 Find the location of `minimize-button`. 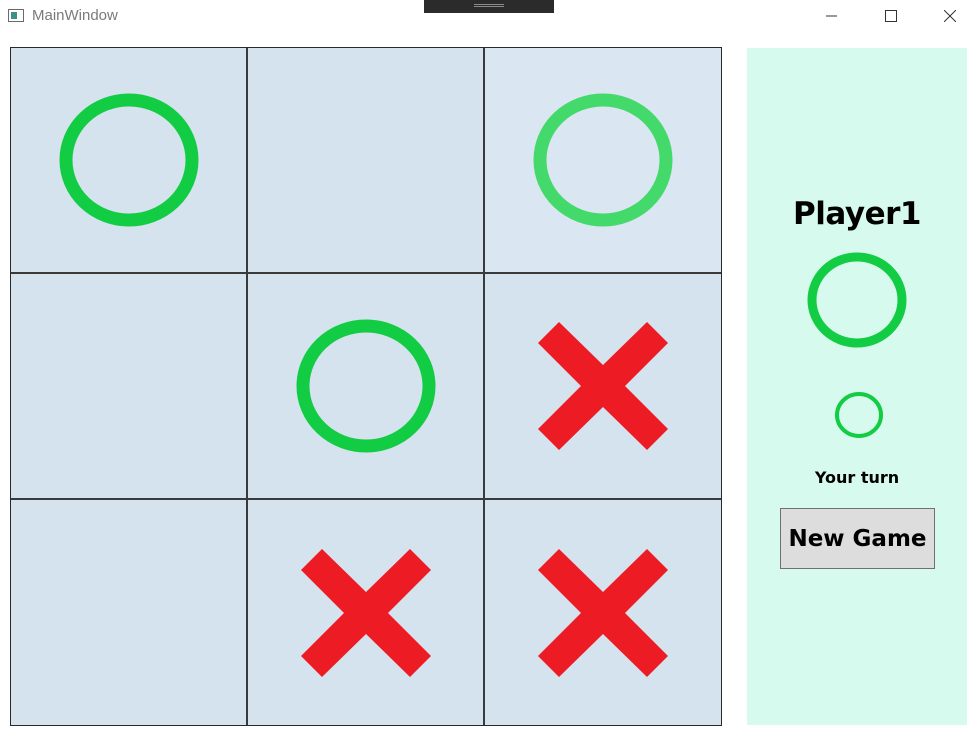

minimize-button is located at coordinates (832, 16).